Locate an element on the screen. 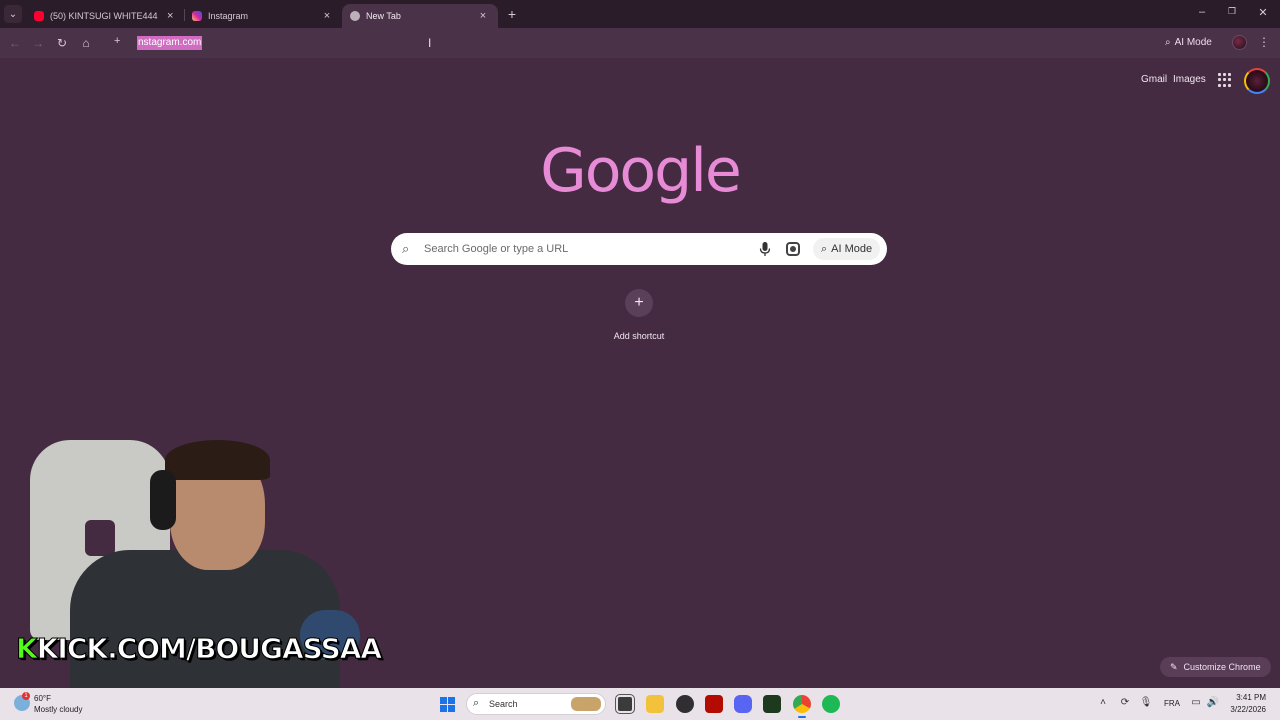 The height and width of the screenshot is (720, 1280). add-shortcut-label: Add shortcut is located at coordinates (639, 336).